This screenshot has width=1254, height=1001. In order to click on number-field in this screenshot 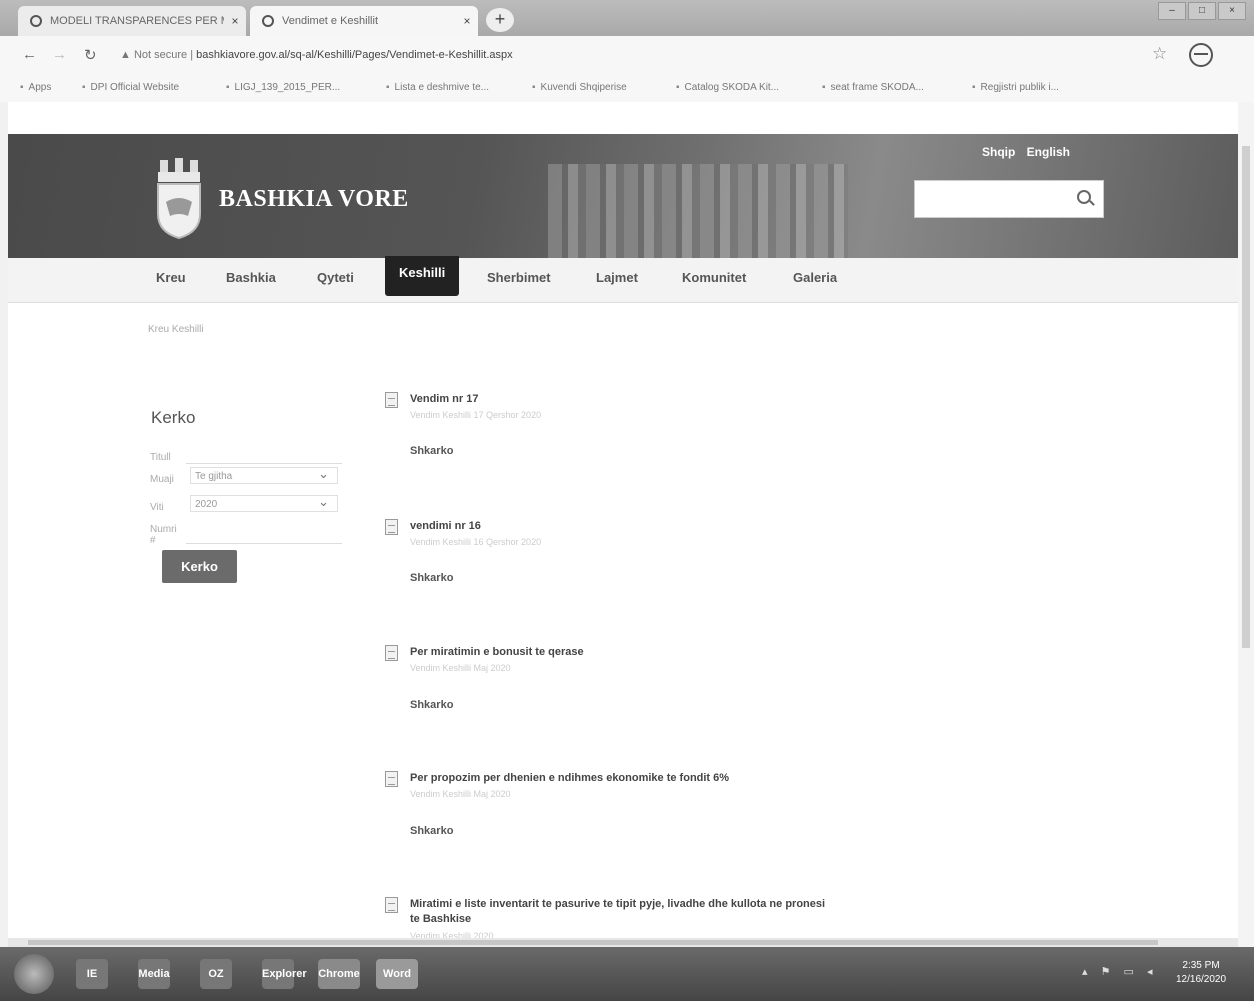, I will do `click(264, 543)`.